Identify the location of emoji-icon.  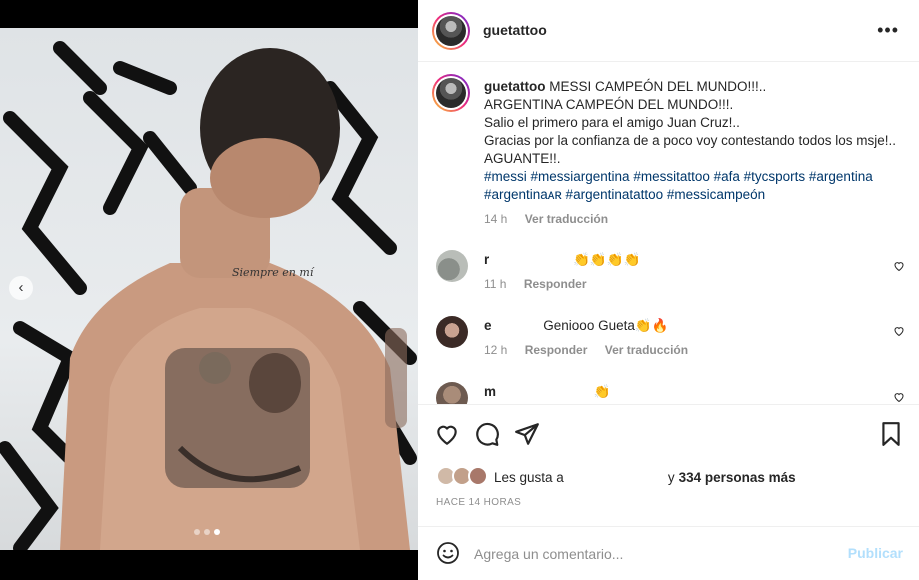
(448, 553).